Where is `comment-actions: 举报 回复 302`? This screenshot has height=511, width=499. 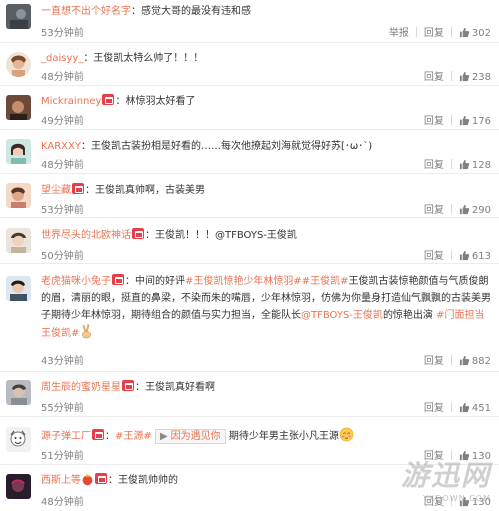 comment-actions: 举报 回复 302 is located at coordinates (440, 31).